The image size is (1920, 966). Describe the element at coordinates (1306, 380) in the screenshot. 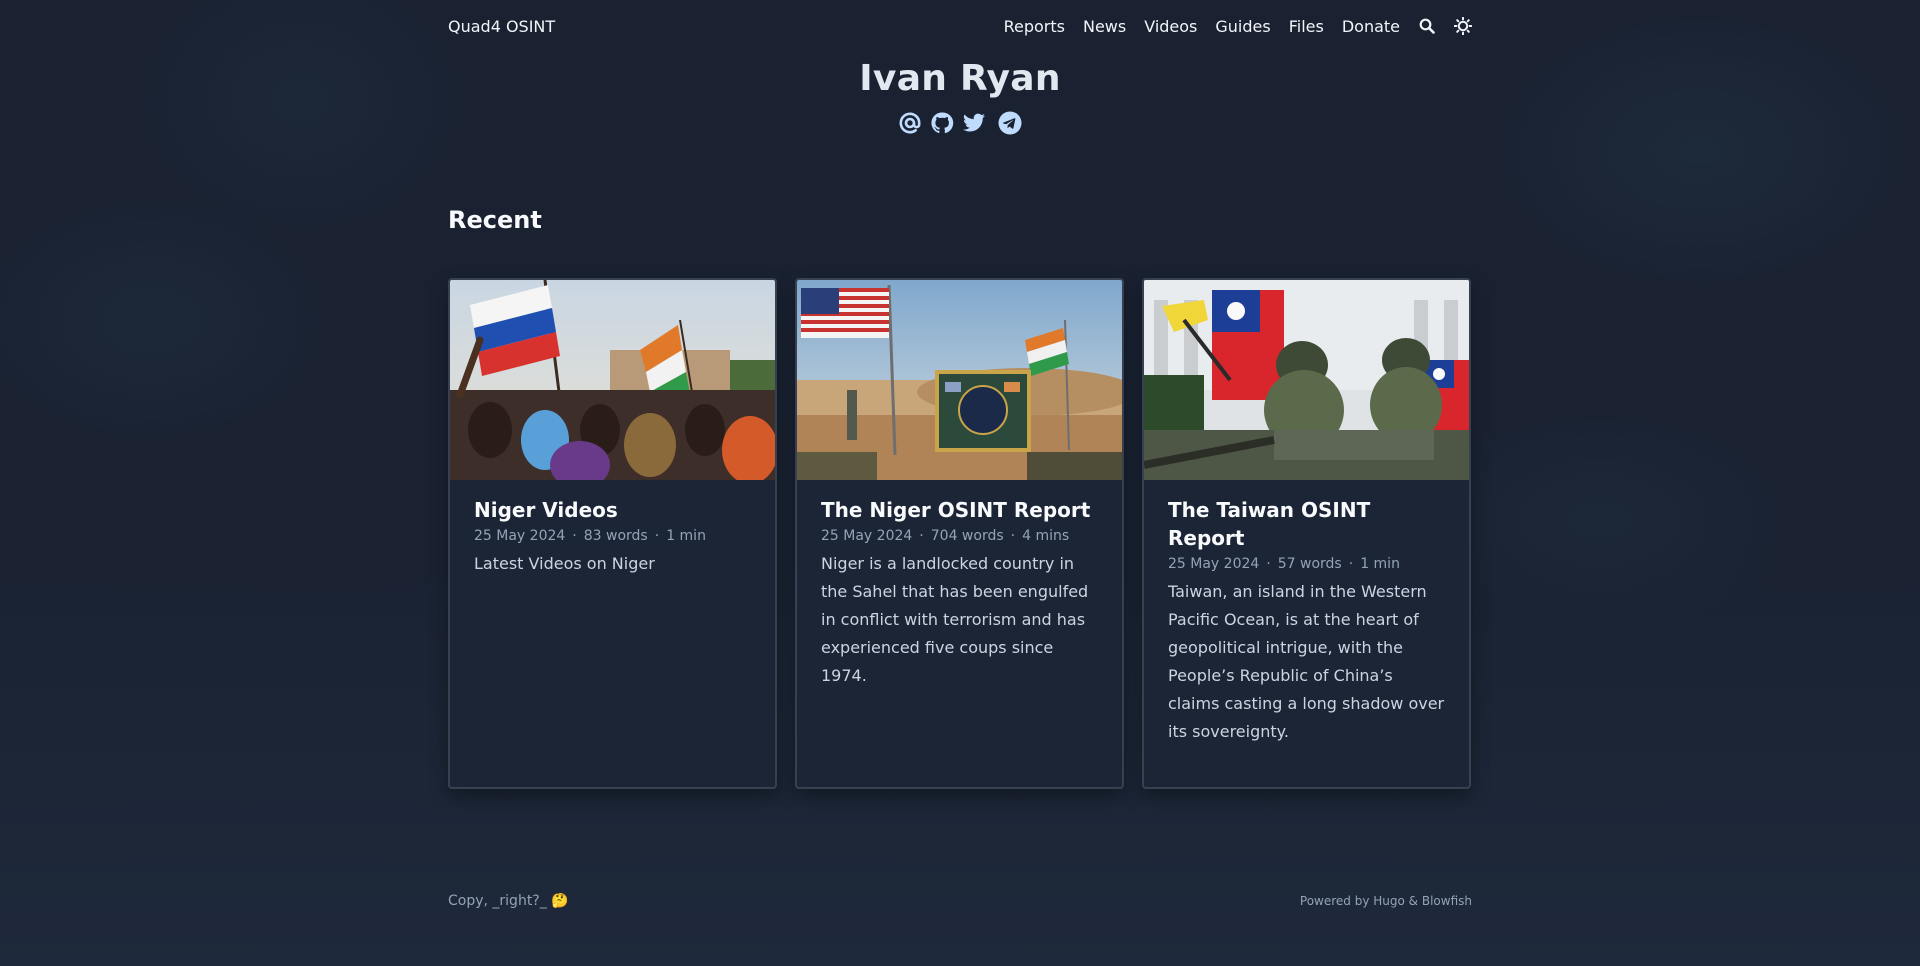

I see `card-thumbnail-taiwan-report` at that location.